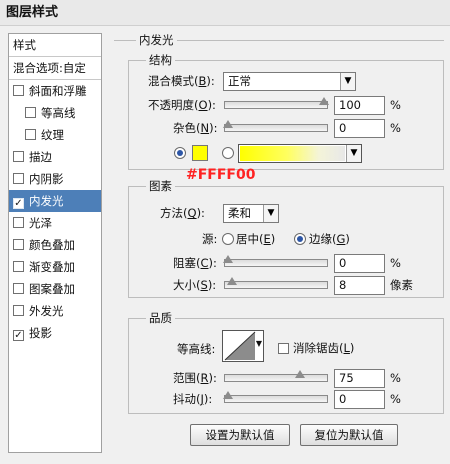 The width and height of the screenshot is (450, 464). What do you see at coordinates (180, 153) in the screenshot?
I see `solid-color-radio` at bounding box center [180, 153].